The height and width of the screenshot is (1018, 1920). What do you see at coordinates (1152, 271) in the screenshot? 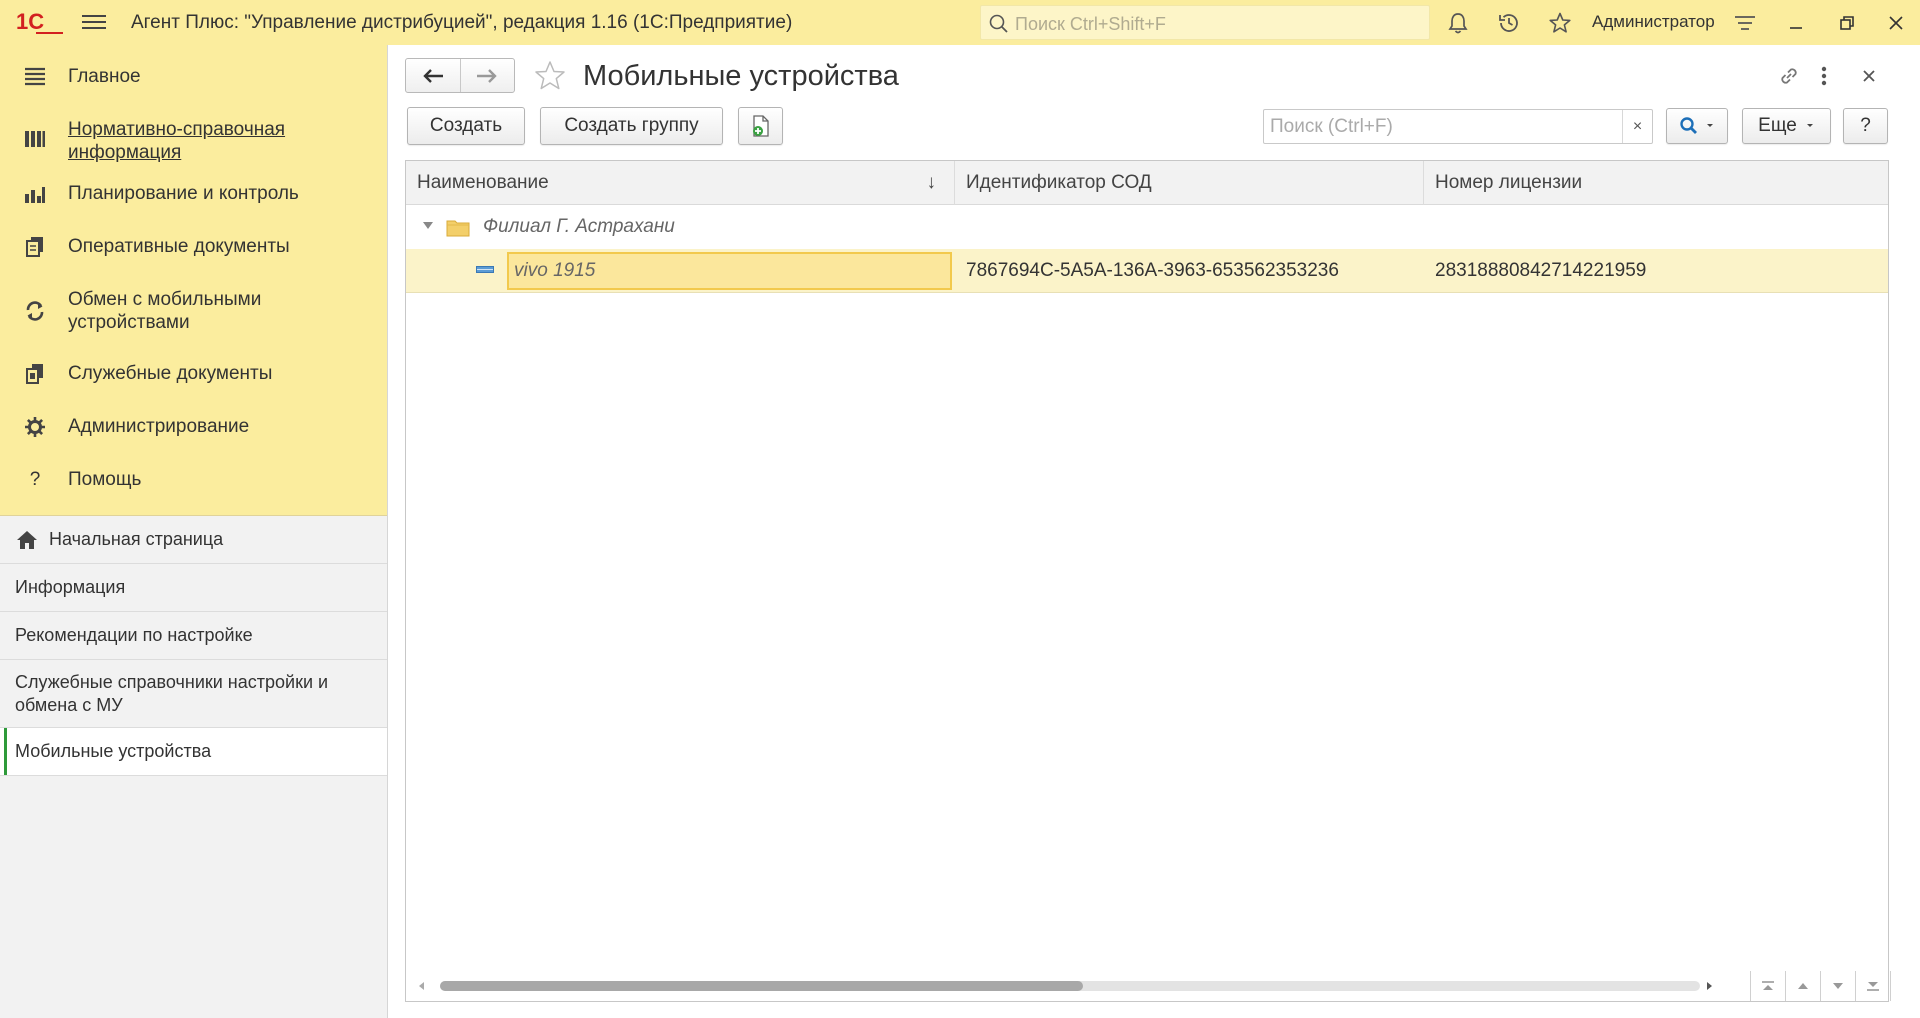
I see `cell-sod-id: 7867694C-5A5A-136A-3963-653562353236` at bounding box center [1152, 271].